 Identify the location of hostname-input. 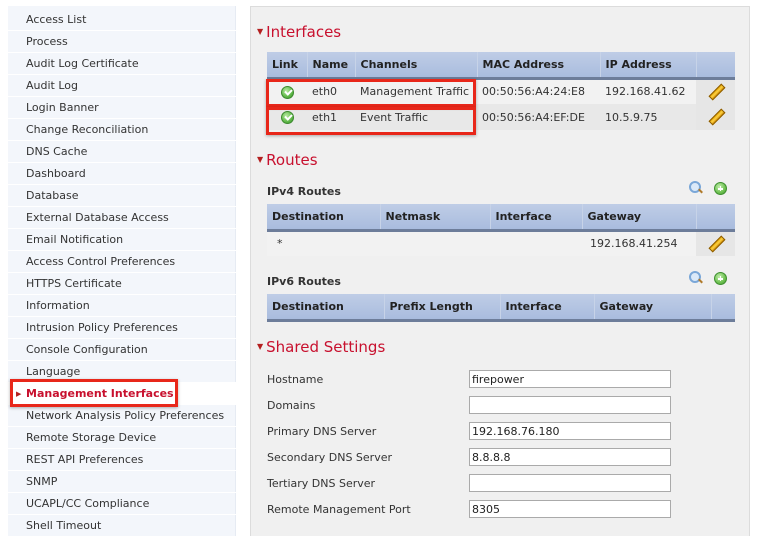
(570, 379).